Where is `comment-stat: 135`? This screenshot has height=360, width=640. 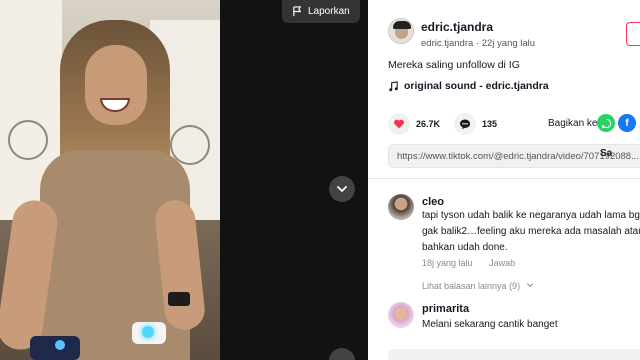 comment-stat: 135 is located at coordinates (475, 124).